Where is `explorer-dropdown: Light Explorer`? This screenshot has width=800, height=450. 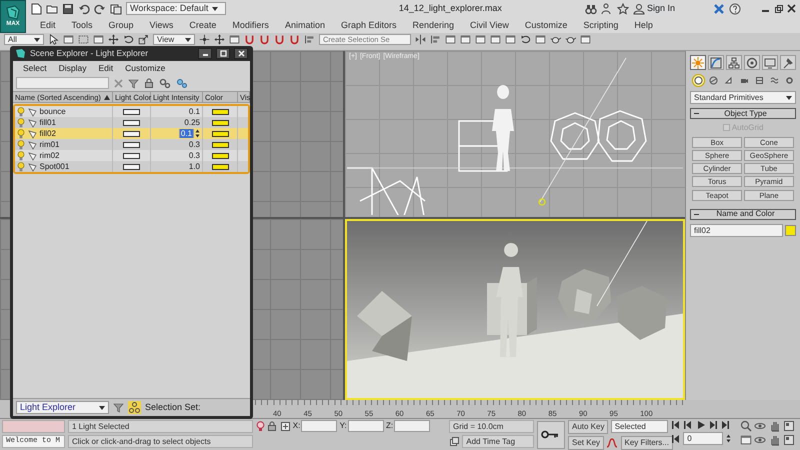 explorer-dropdown: Light Explorer is located at coordinates (62, 407).